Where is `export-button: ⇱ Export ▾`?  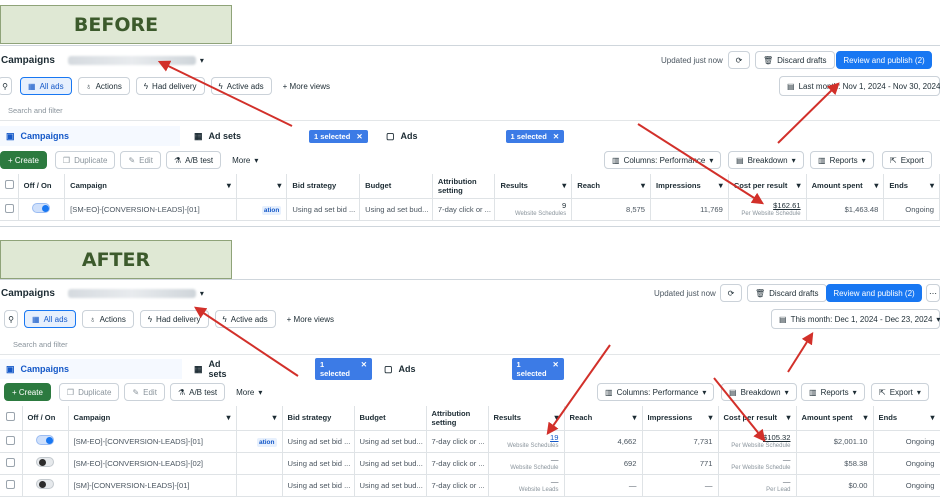 export-button: ⇱ Export ▾ is located at coordinates (900, 392).